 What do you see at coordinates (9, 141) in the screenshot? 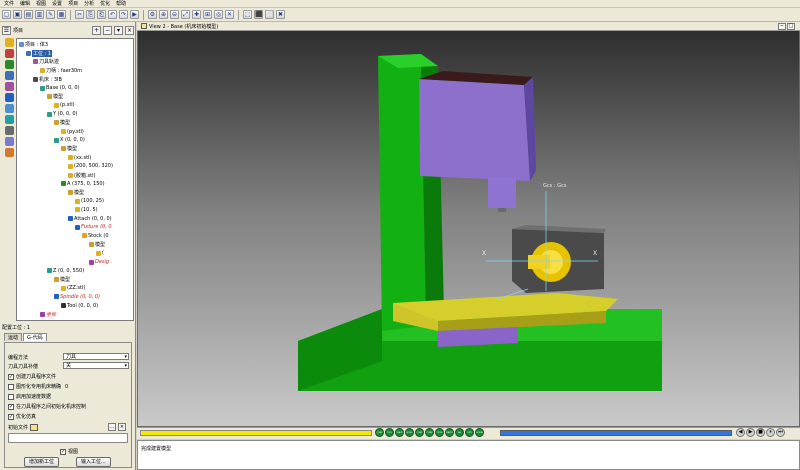
I see `analysis-icon` at bounding box center [9, 141].